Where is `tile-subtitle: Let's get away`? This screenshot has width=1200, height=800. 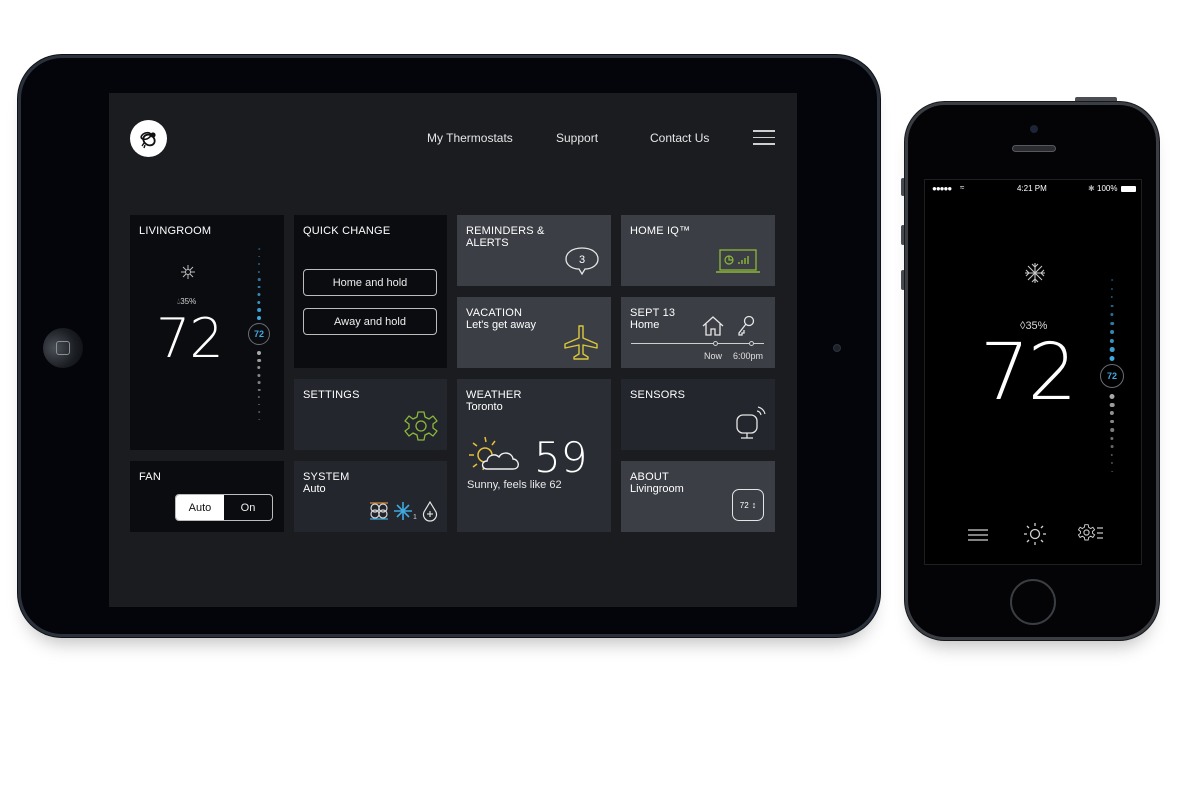 tile-subtitle: Let's get away is located at coordinates (501, 325).